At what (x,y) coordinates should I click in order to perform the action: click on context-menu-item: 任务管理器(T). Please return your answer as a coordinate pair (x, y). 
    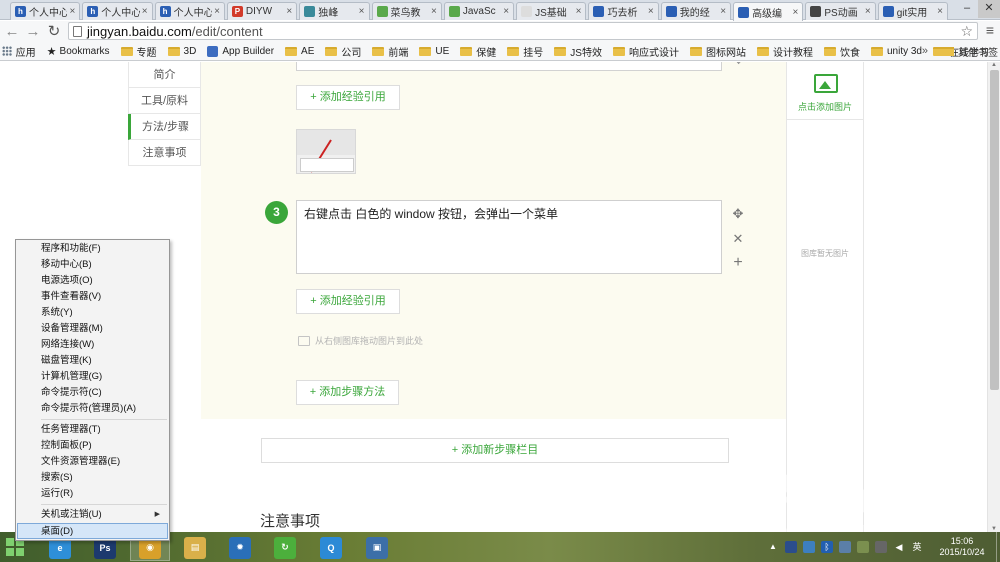
    Looking at the image, I should click on (92, 430).